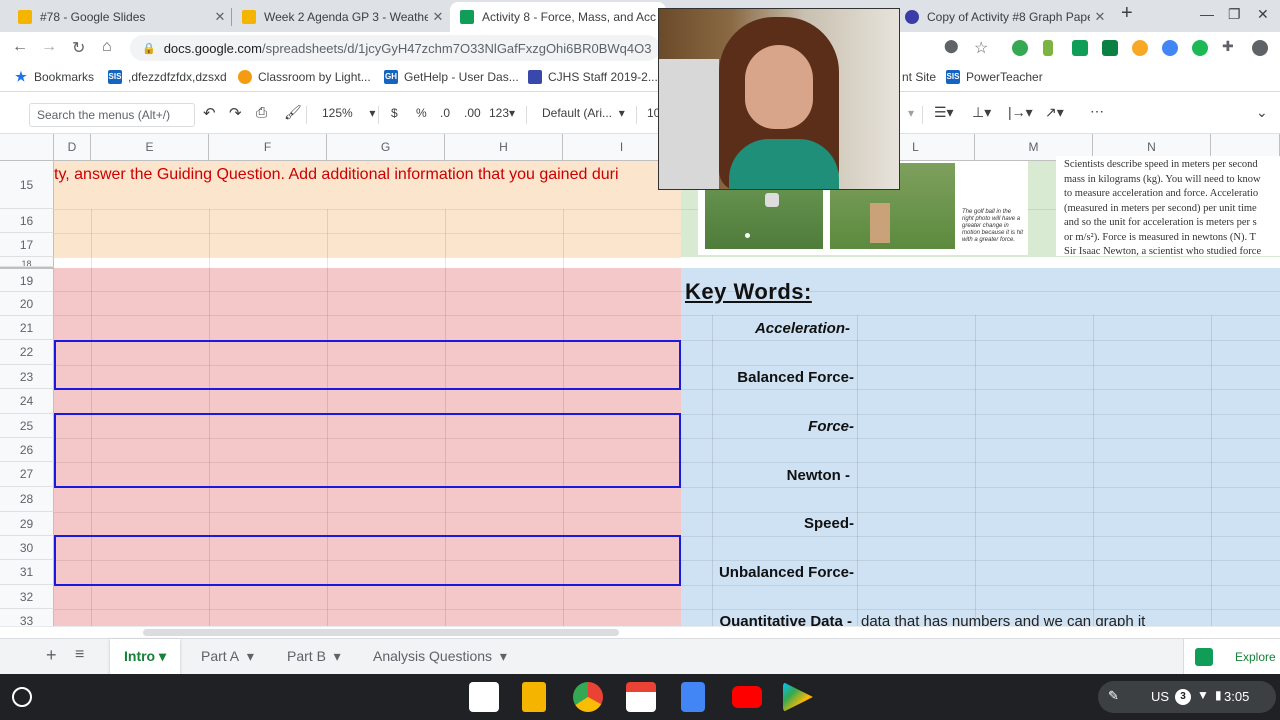  I want to click on percent-format-button: %, so click(421, 113).